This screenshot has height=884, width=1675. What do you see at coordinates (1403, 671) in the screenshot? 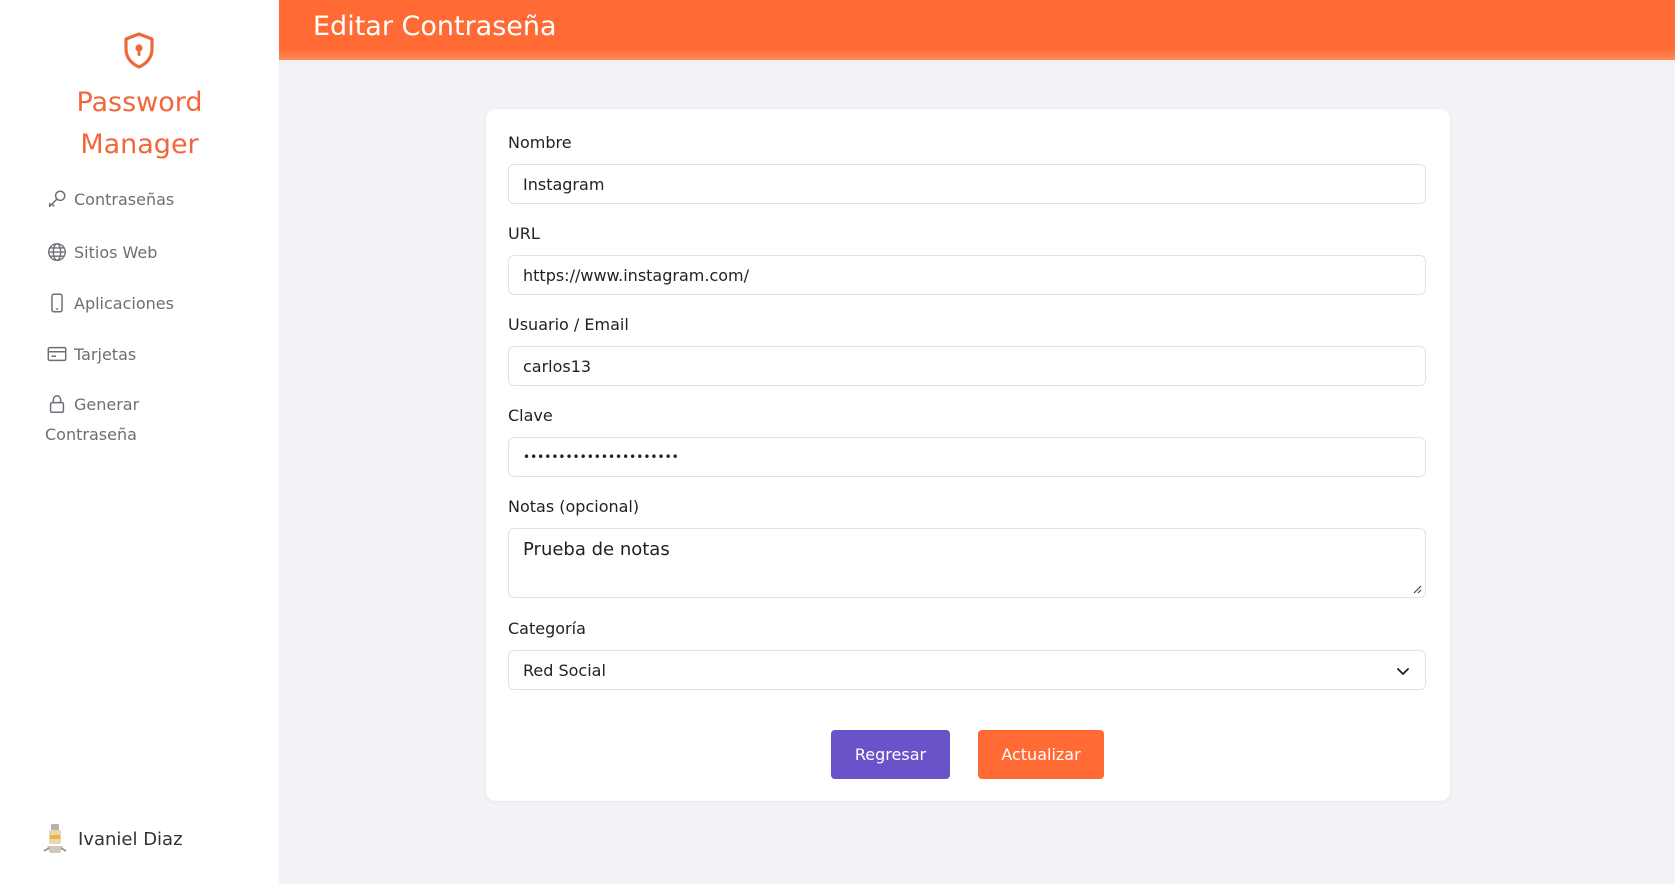
I see `chevron-down-icon` at bounding box center [1403, 671].